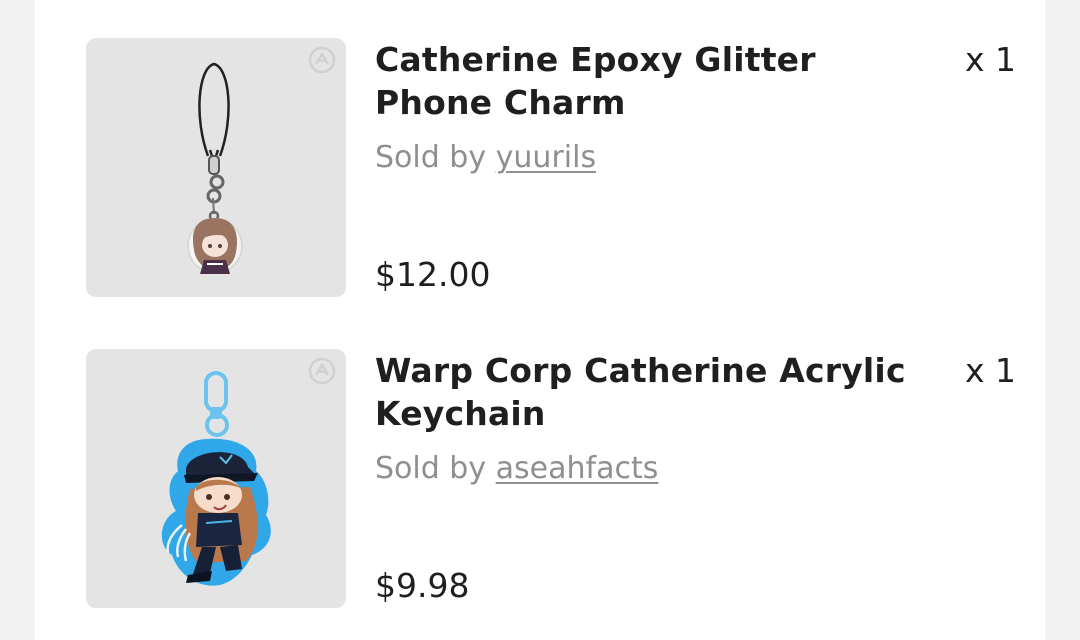 The height and width of the screenshot is (640, 1080). What do you see at coordinates (655, 81) in the screenshot?
I see `product-title: Catherine Epoxy Glitter Phone Charm` at bounding box center [655, 81].